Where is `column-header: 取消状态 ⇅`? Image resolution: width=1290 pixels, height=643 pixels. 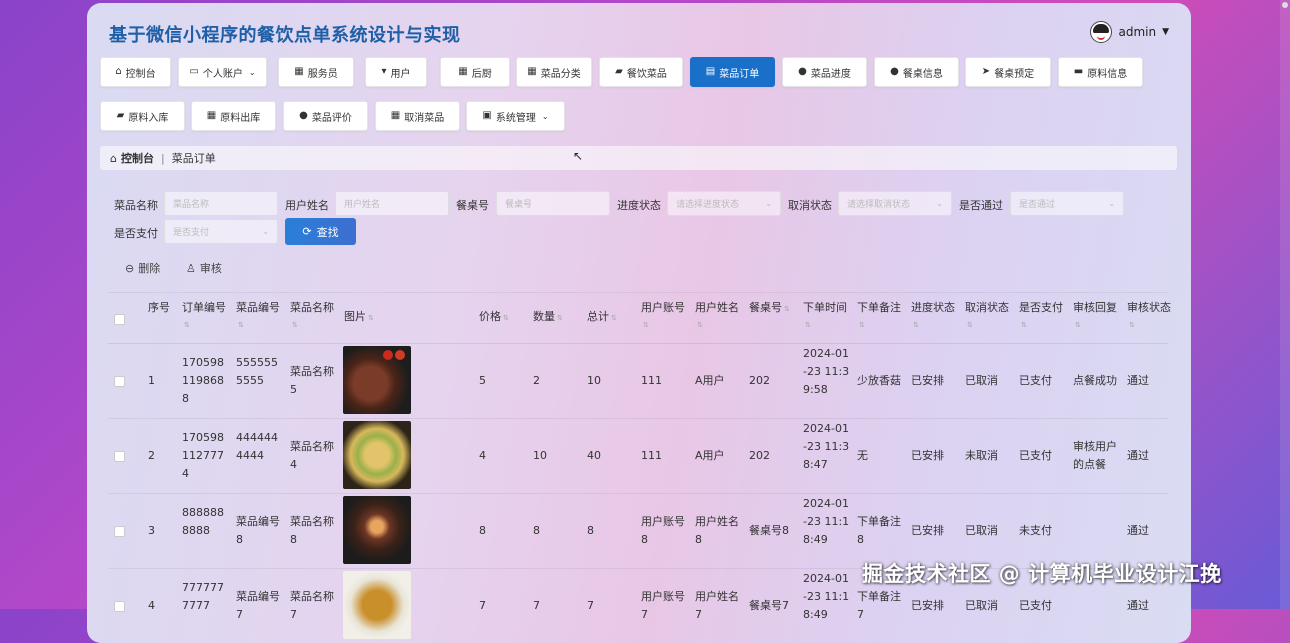
column-header: 取消状态 ⇅ is located at coordinates (990, 316).